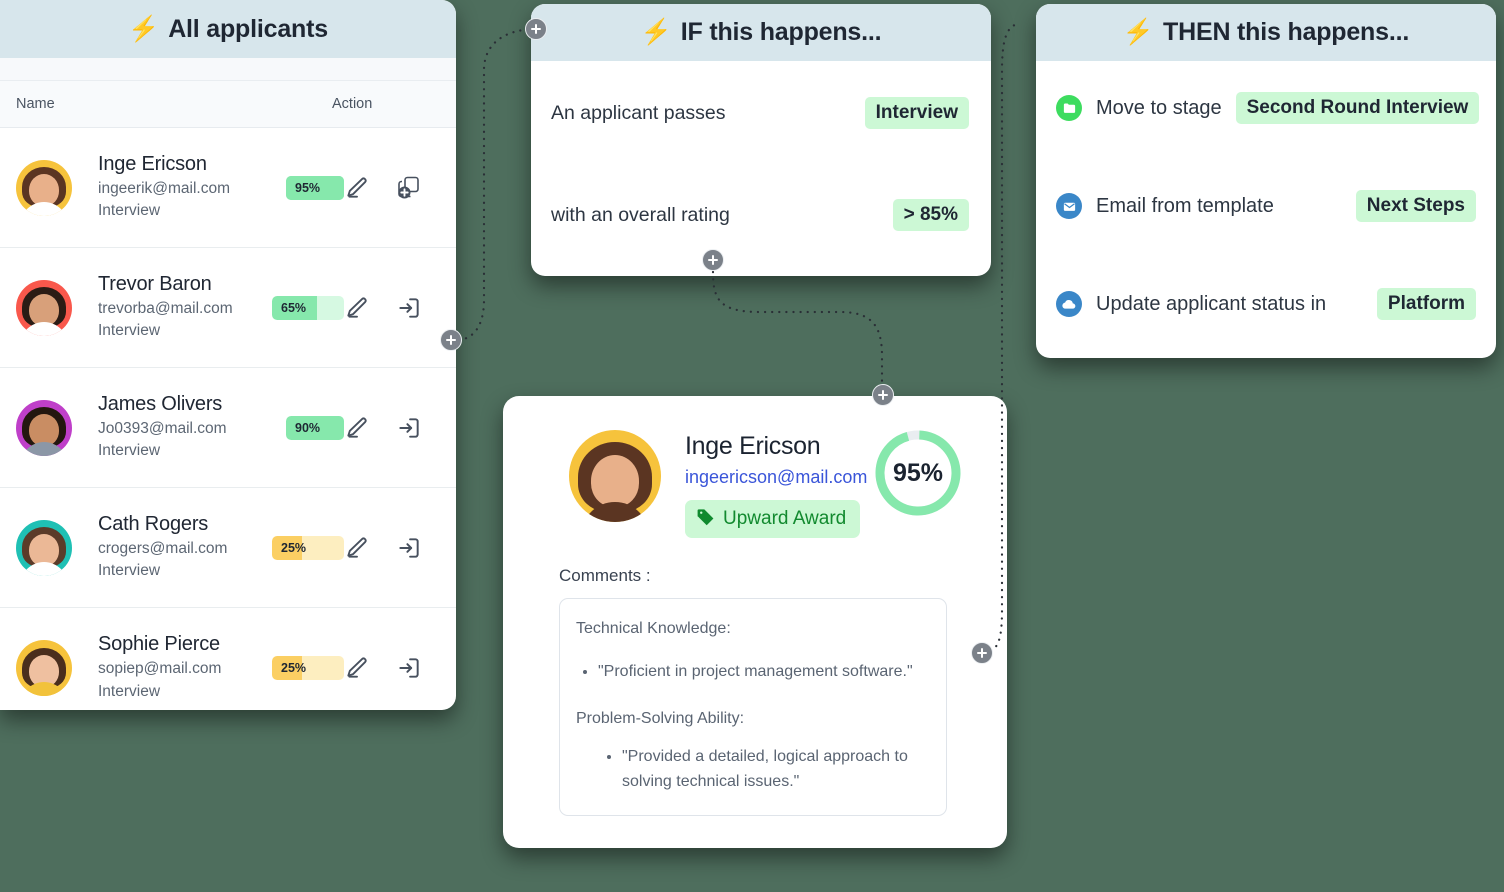  What do you see at coordinates (916, 113) in the screenshot?
I see `condition-value-badge: Interview` at bounding box center [916, 113].